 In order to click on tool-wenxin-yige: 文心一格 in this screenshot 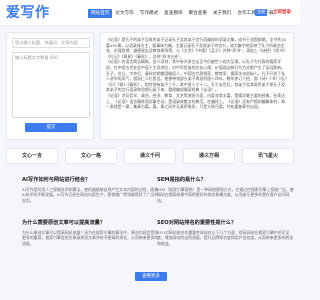, I will do `click(91, 156)`.